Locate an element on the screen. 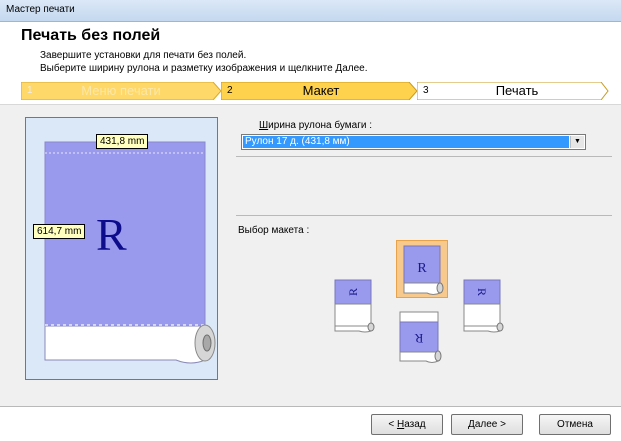  step-1-label: Меню печати is located at coordinates (121, 90).